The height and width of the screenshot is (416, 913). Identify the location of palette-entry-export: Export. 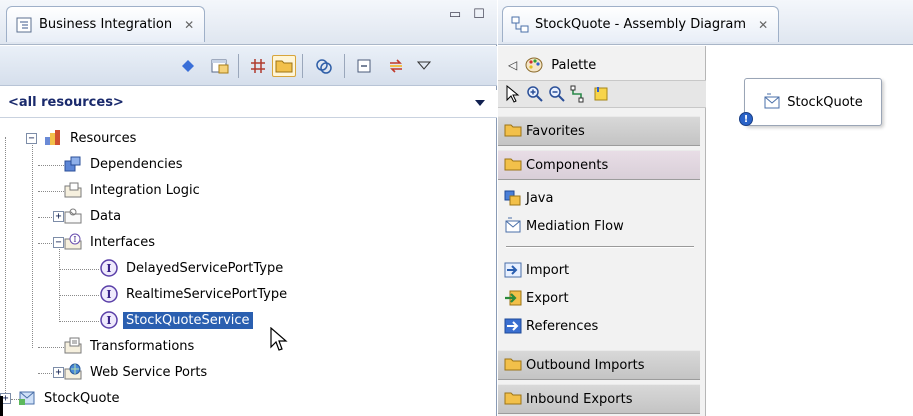
(599, 298).